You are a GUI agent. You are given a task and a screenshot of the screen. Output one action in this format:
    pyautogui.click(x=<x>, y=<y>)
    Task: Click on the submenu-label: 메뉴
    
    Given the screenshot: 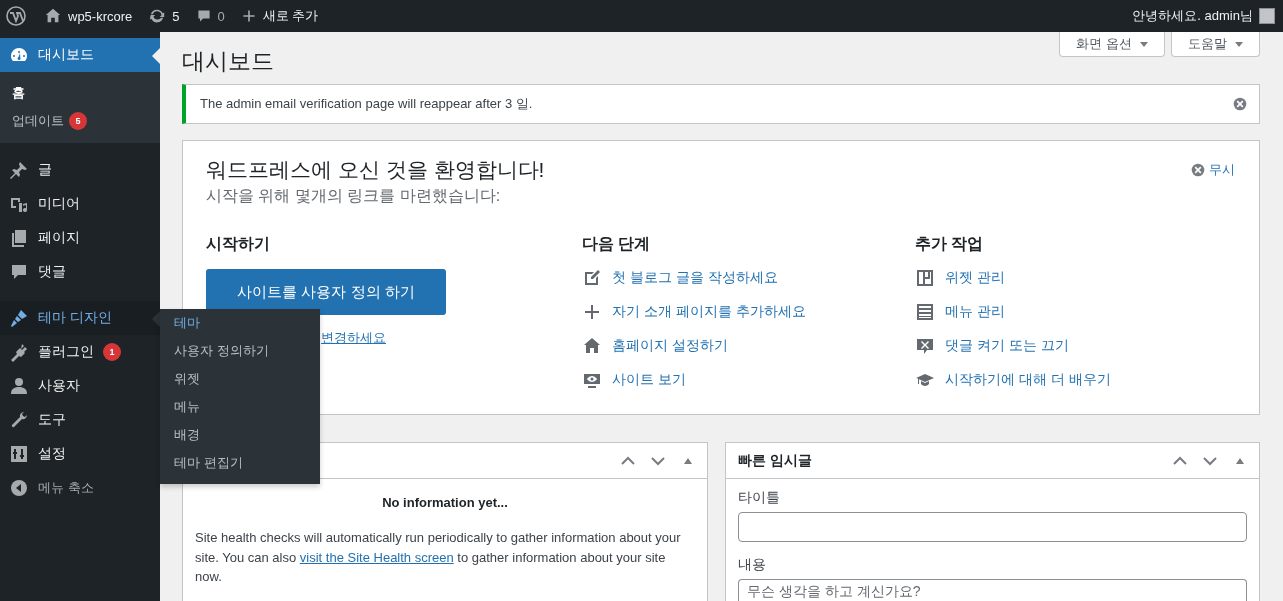 What is the action you would take?
    pyautogui.click(x=187, y=407)
    